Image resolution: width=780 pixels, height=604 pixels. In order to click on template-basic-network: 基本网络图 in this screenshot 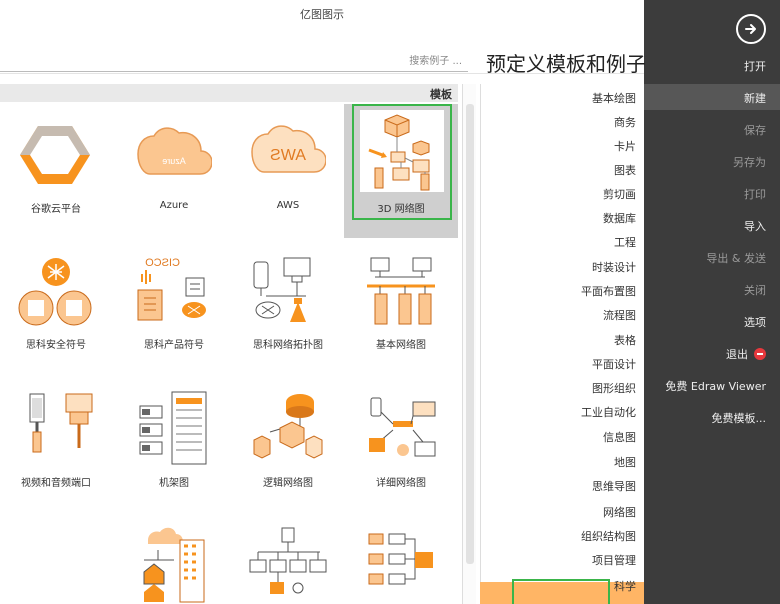, I will do `click(401, 301)`.